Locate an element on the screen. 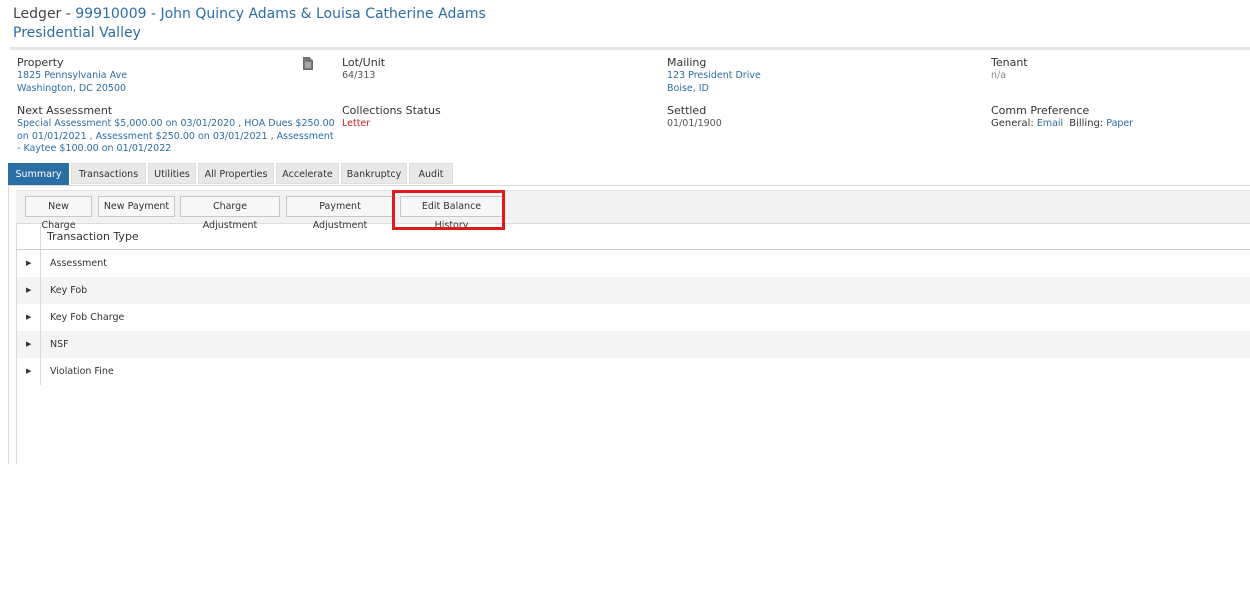 The image size is (1250, 610). row-label: Key Fob Charge is located at coordinates (87, 317).